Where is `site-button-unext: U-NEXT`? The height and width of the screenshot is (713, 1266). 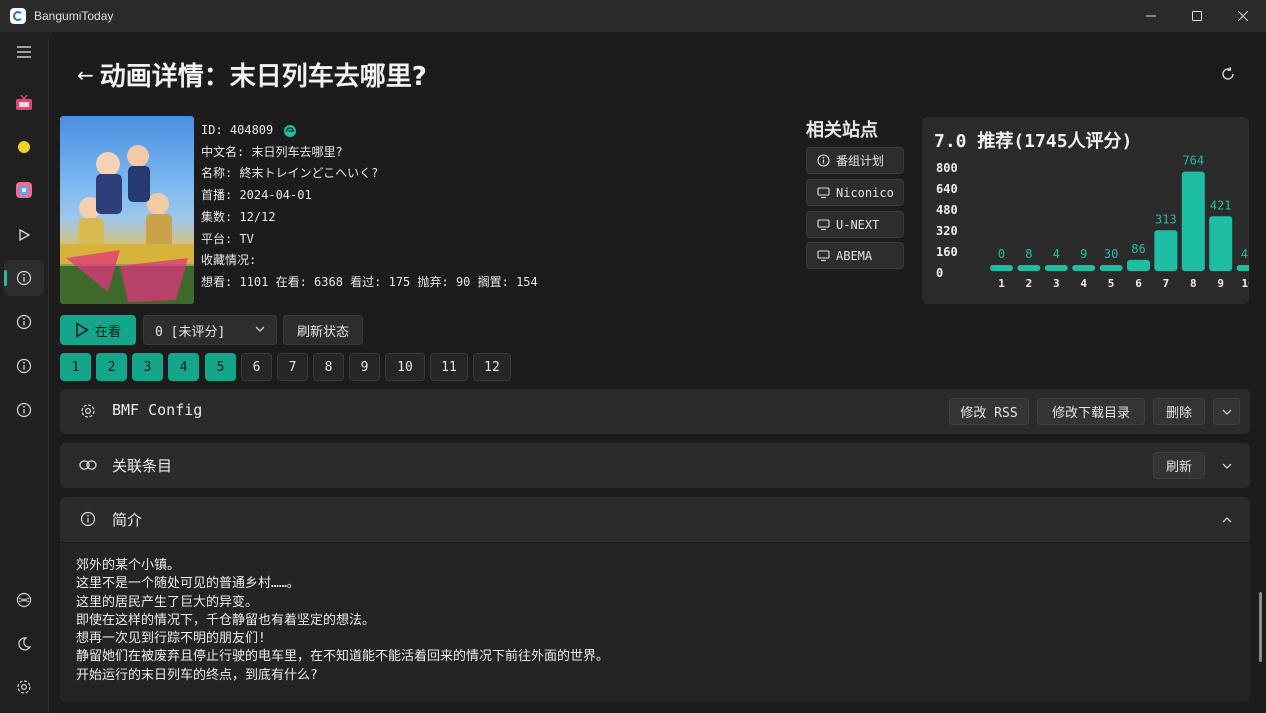
site-button-unext: U-NEXT is located at coordinates (855, 224).